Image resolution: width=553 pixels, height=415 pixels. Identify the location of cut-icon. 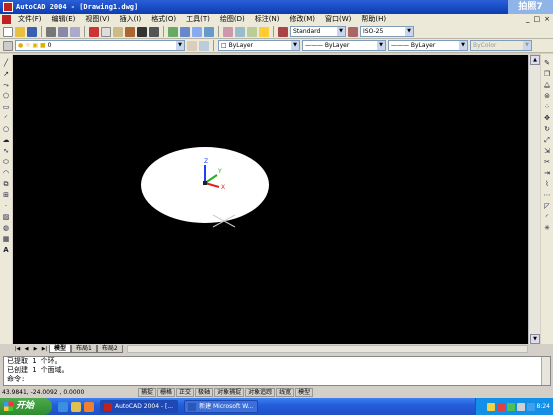
(94, 31).